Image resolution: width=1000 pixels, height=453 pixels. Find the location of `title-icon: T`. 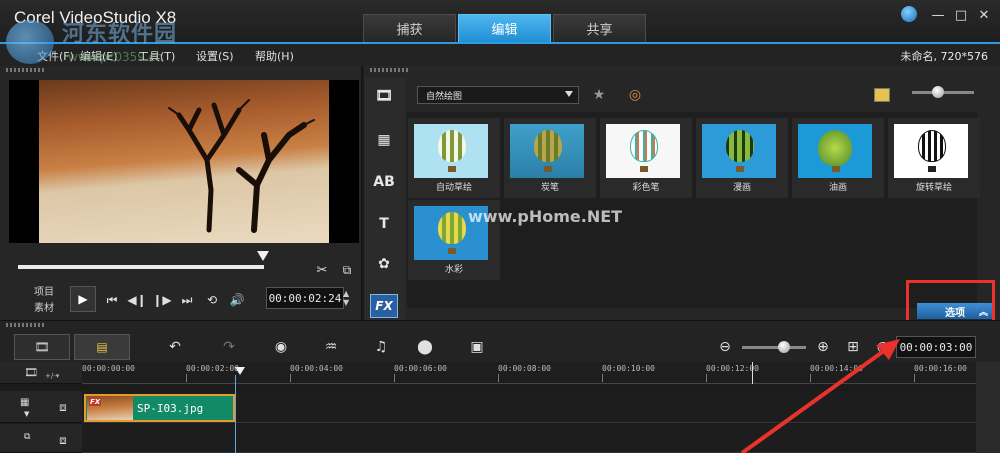

title-icon: T is located at coordinates (384, 224).